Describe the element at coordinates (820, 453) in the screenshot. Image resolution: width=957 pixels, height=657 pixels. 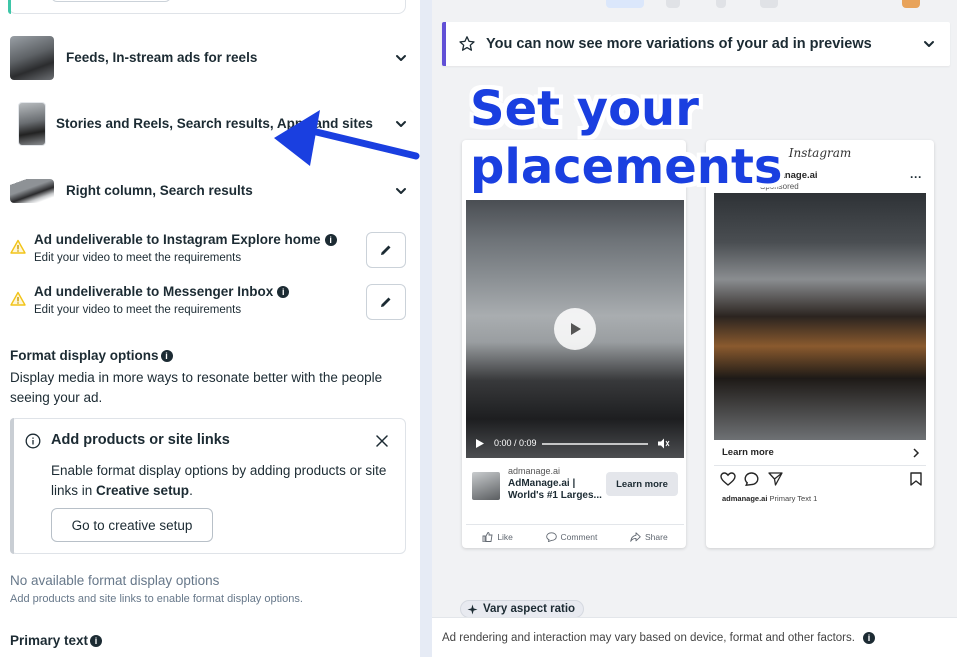
I see `ig-learn-more-bar: Learn more` at that location.